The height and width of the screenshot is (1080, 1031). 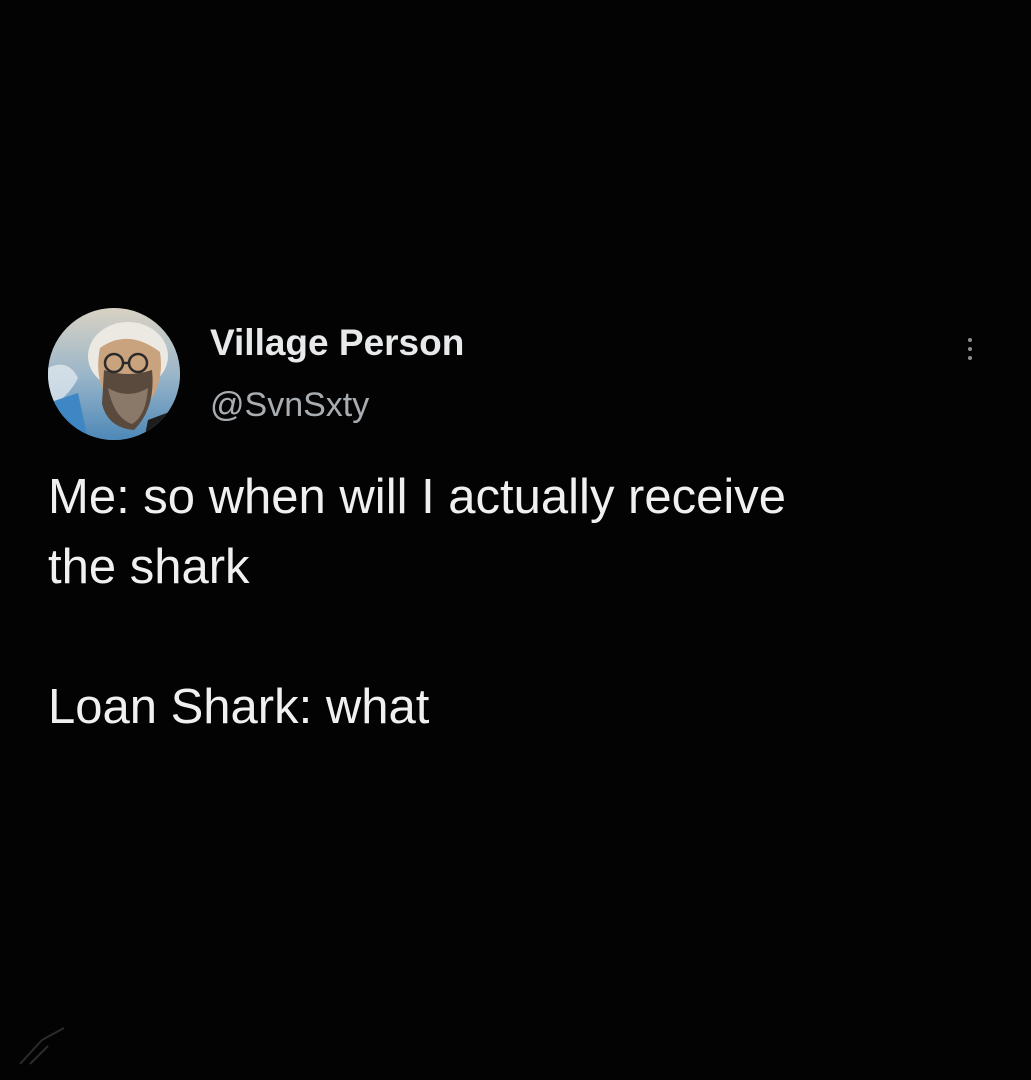 I want to click on avatar, so click(x=114, y=374).